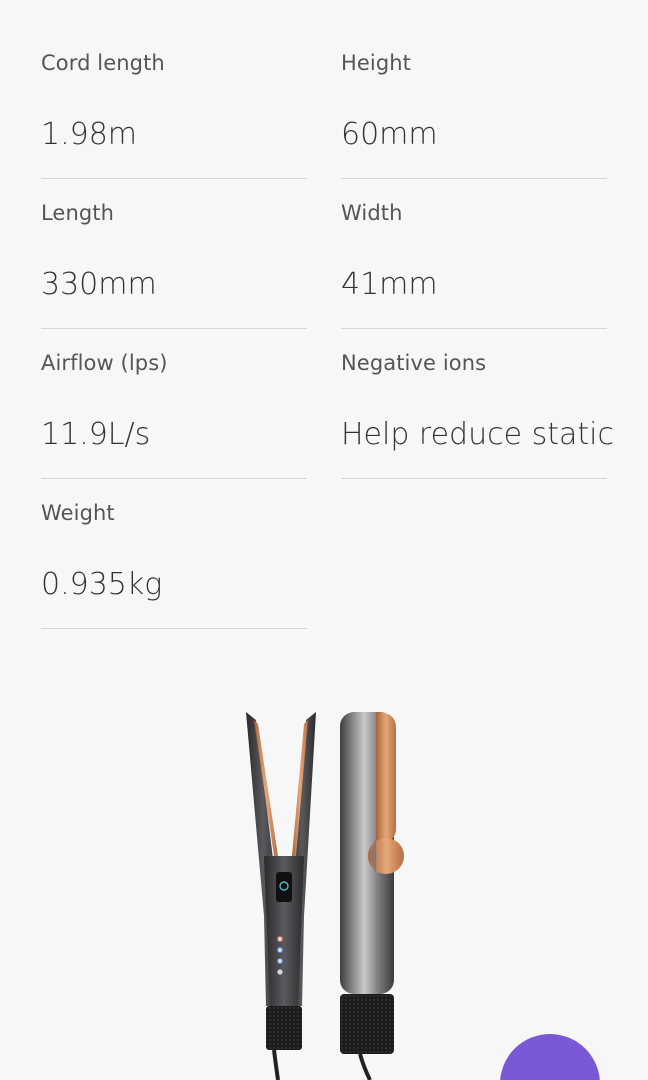 This screenshot has width=648, height=1080. I want to click on hair-straightener-image, so click(325, 896).